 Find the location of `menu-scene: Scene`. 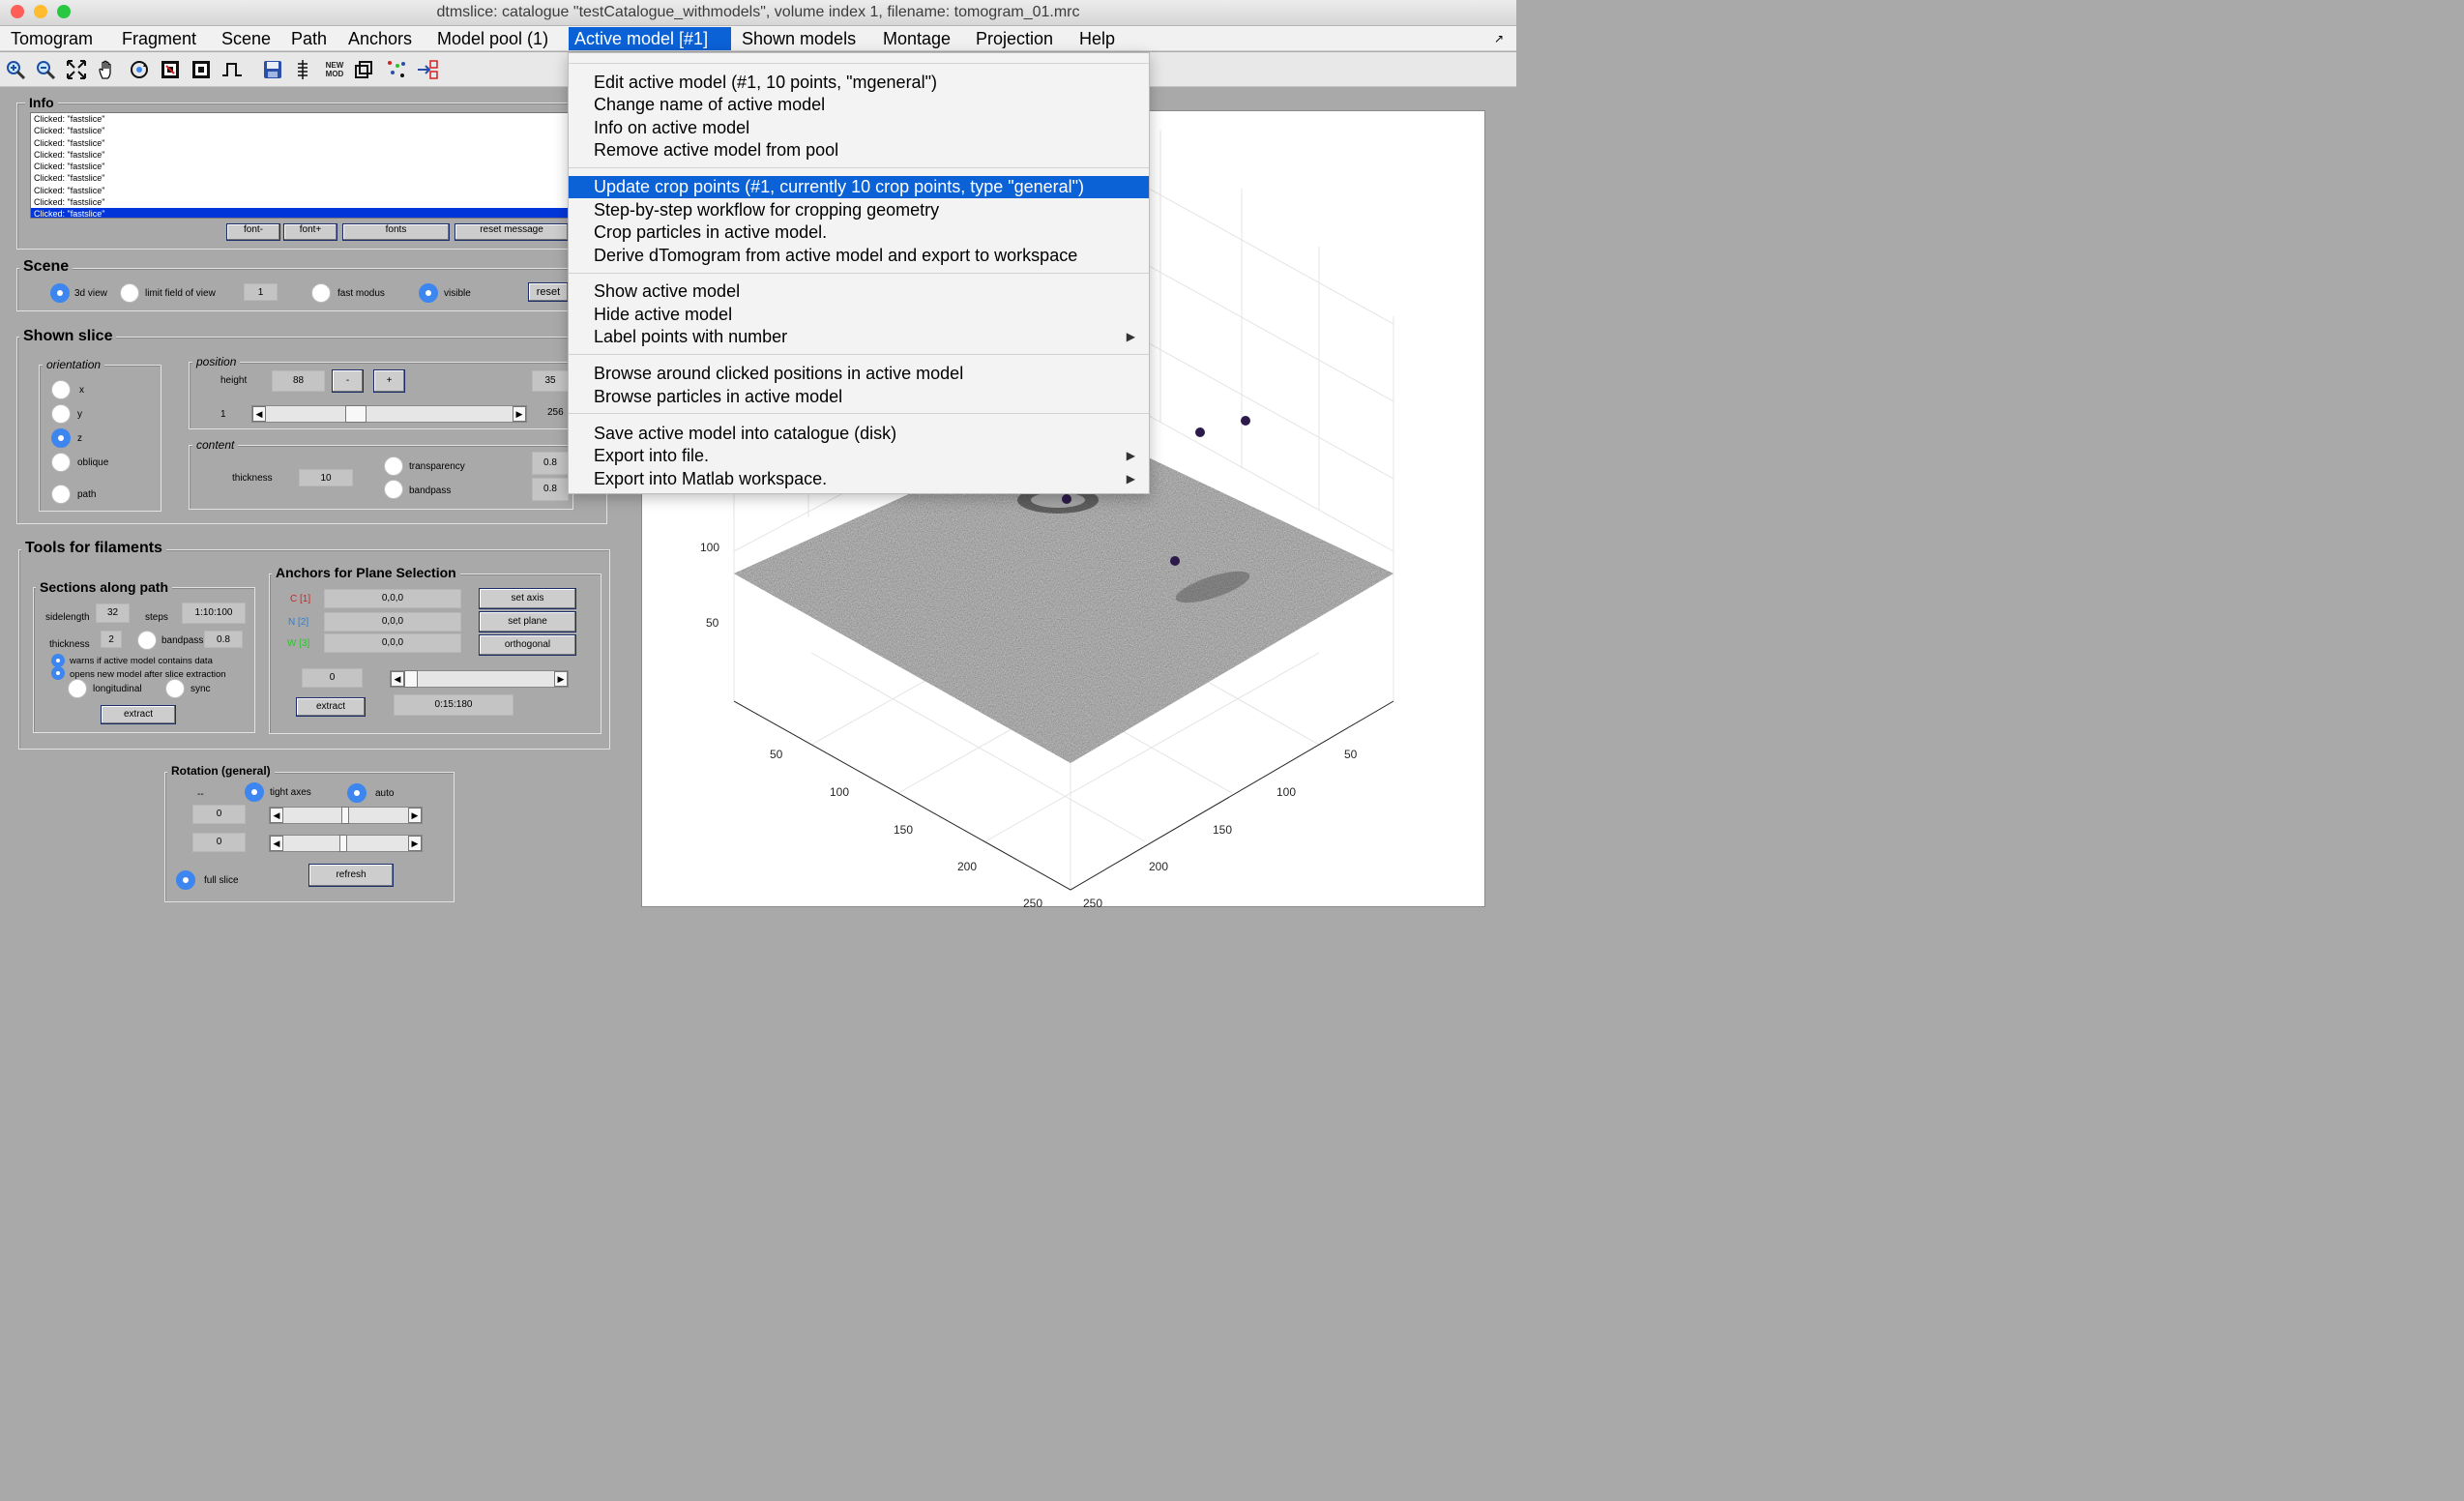

menu-scene: Scene is located at coordinates (247, 38).